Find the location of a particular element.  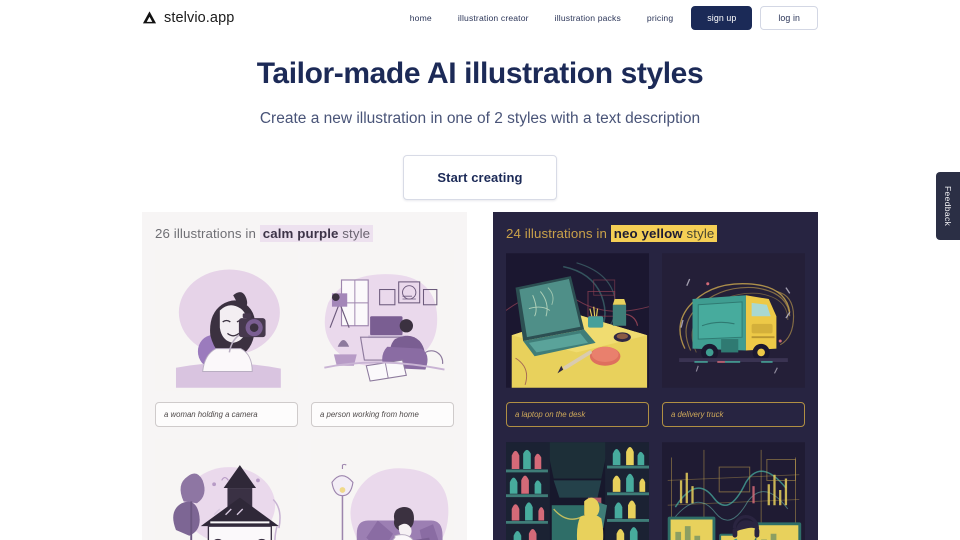

person-at-monitors-illustration is located at coordinates (733, 491).